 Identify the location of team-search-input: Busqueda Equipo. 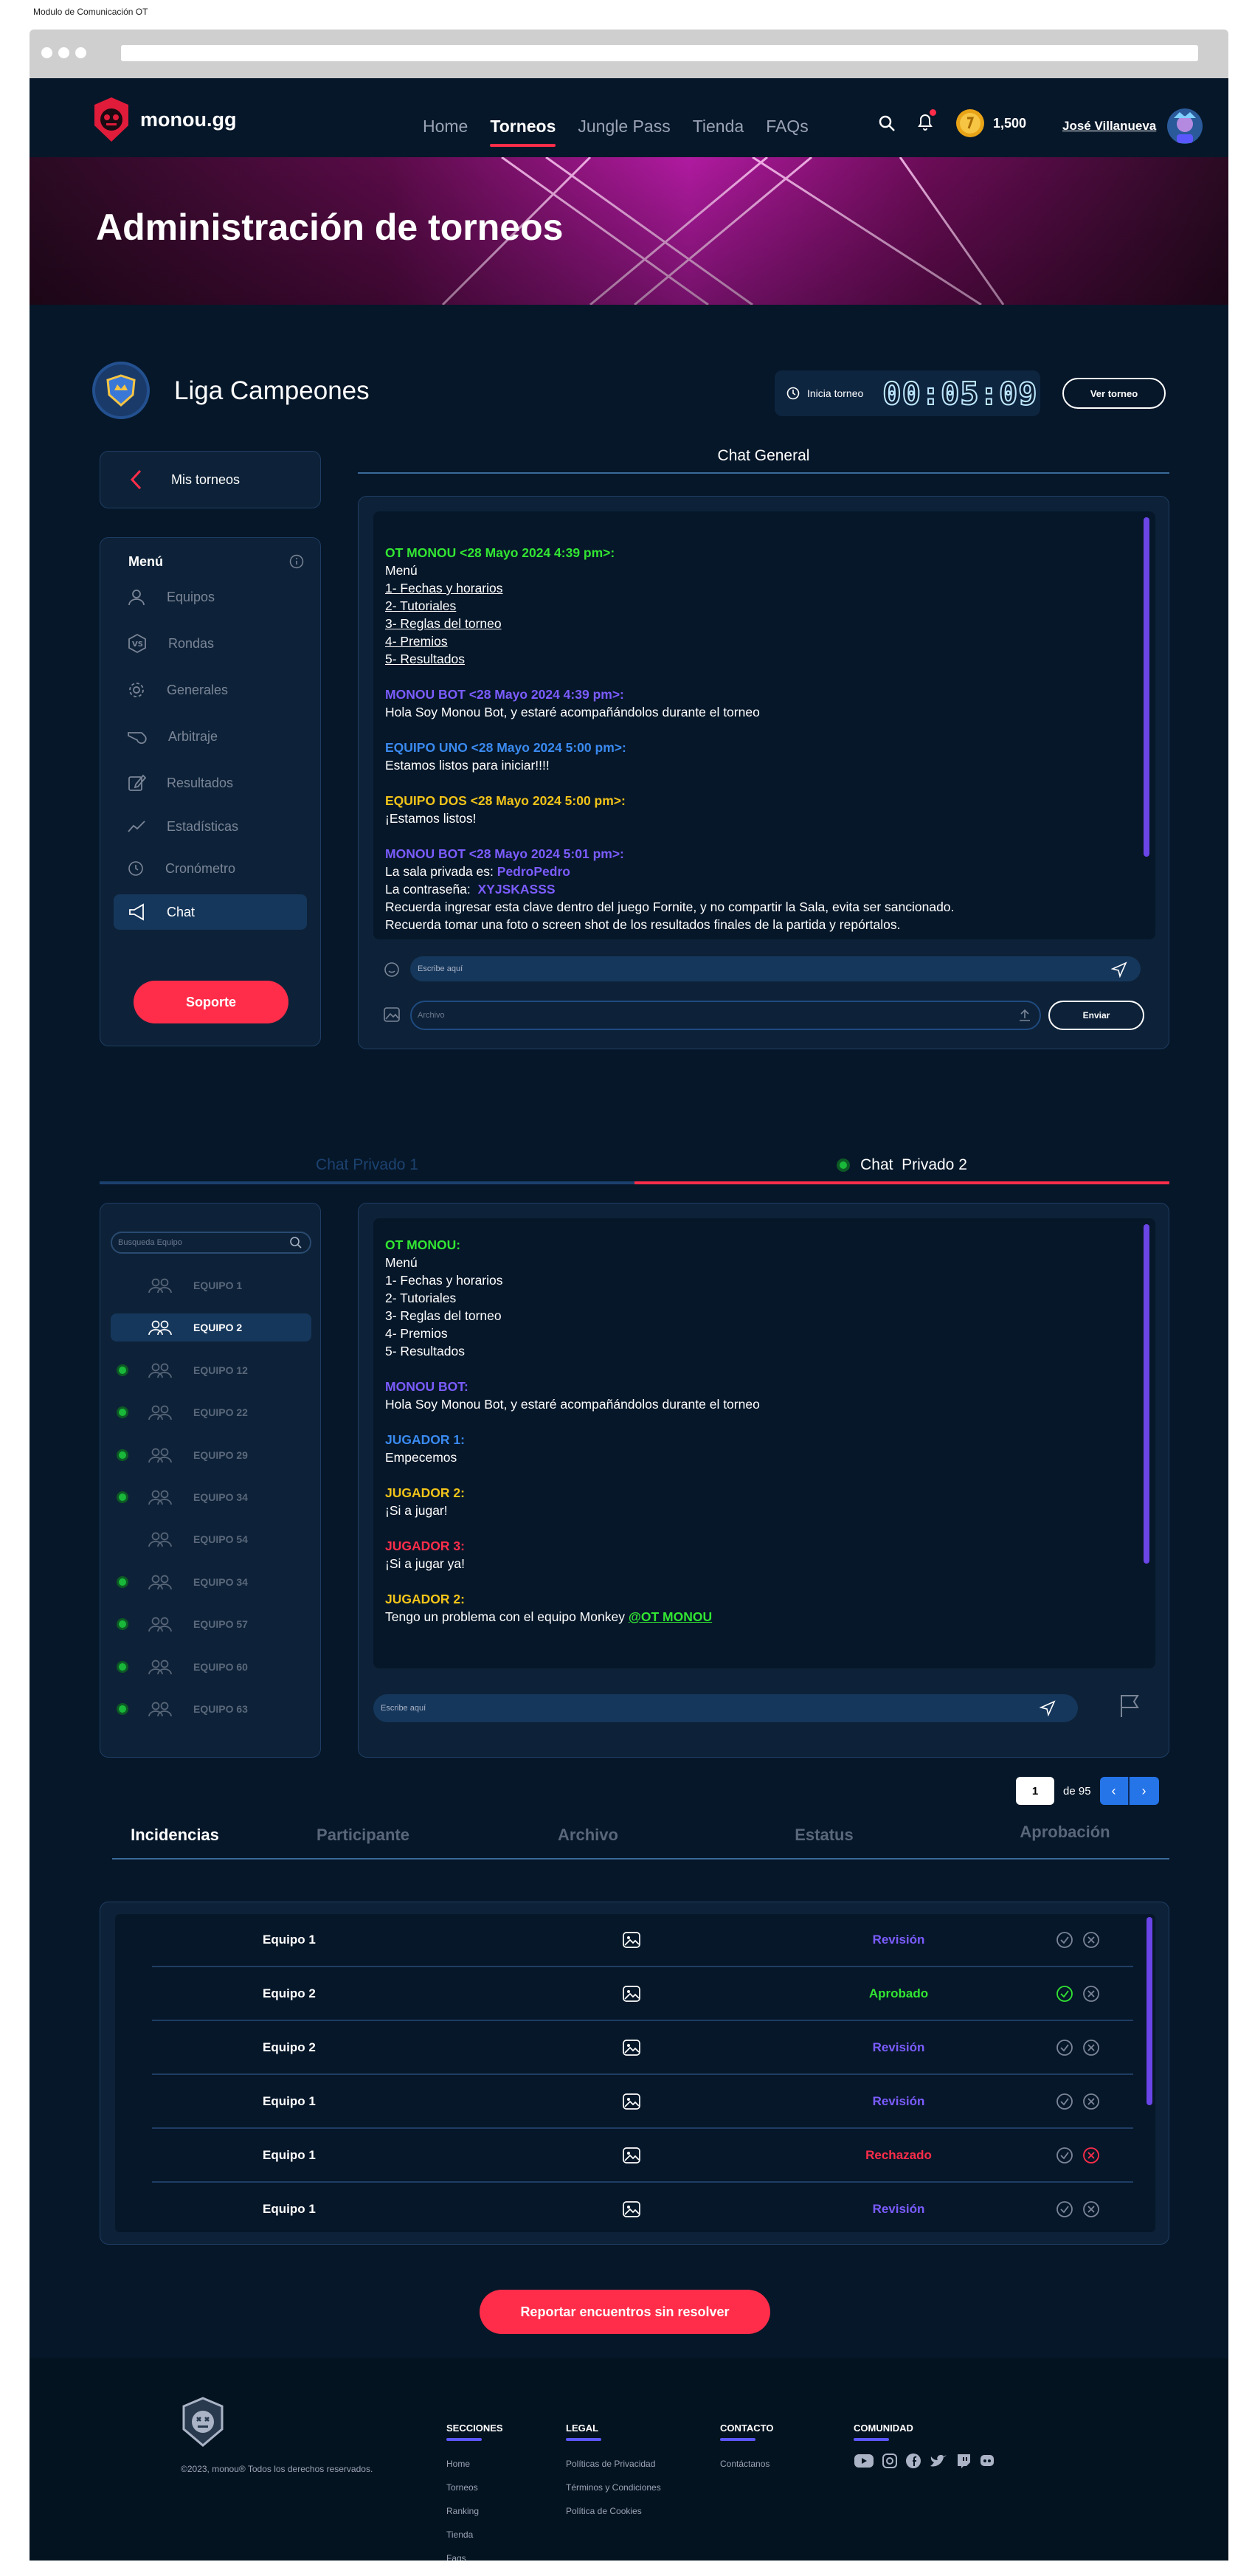
(211, 1243).